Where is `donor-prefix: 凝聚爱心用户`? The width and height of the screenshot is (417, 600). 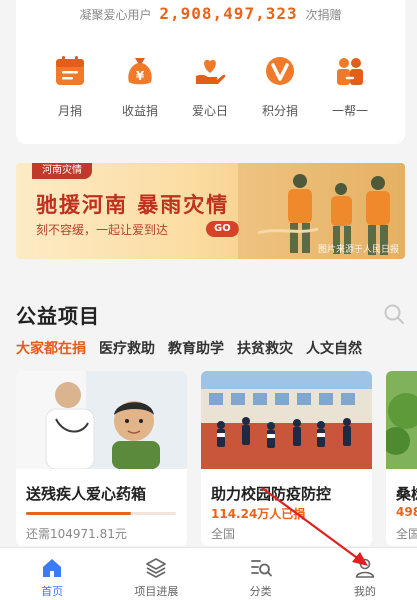 donor-prefix: 凝聚爱心用户 is located at coordinates (115, 15).